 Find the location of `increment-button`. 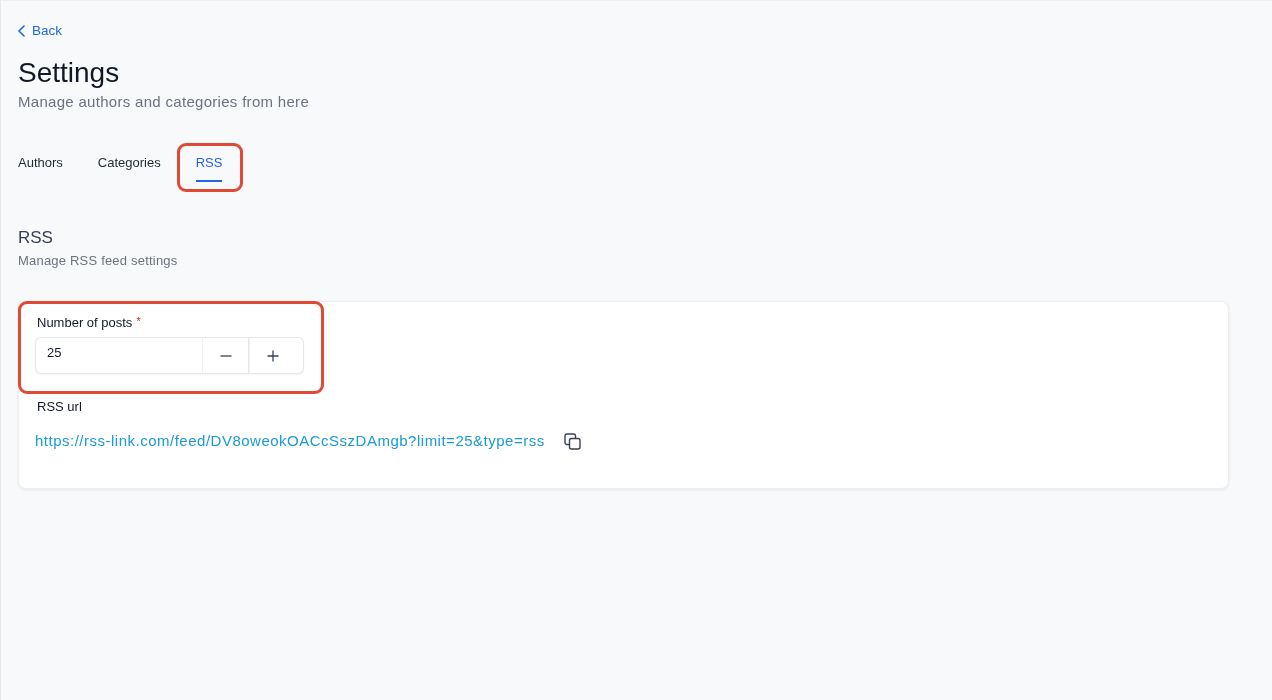

increment-button is located at coordinates (276, 355).